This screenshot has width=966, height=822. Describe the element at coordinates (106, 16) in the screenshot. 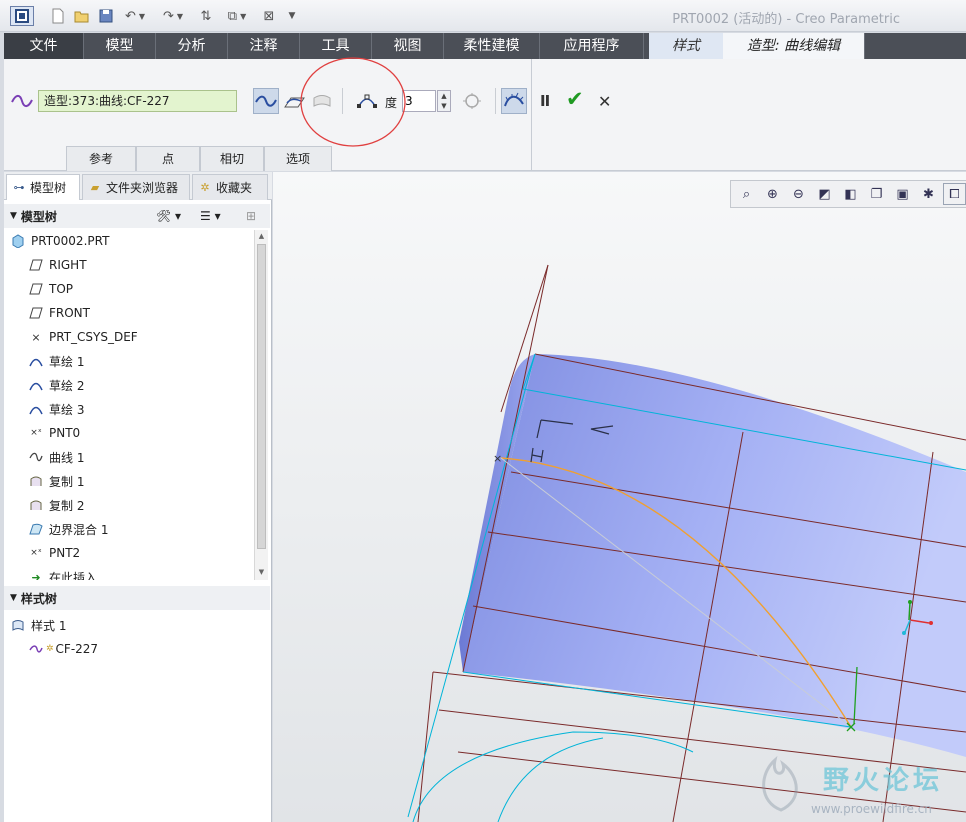

I see `save-icon` at that location.